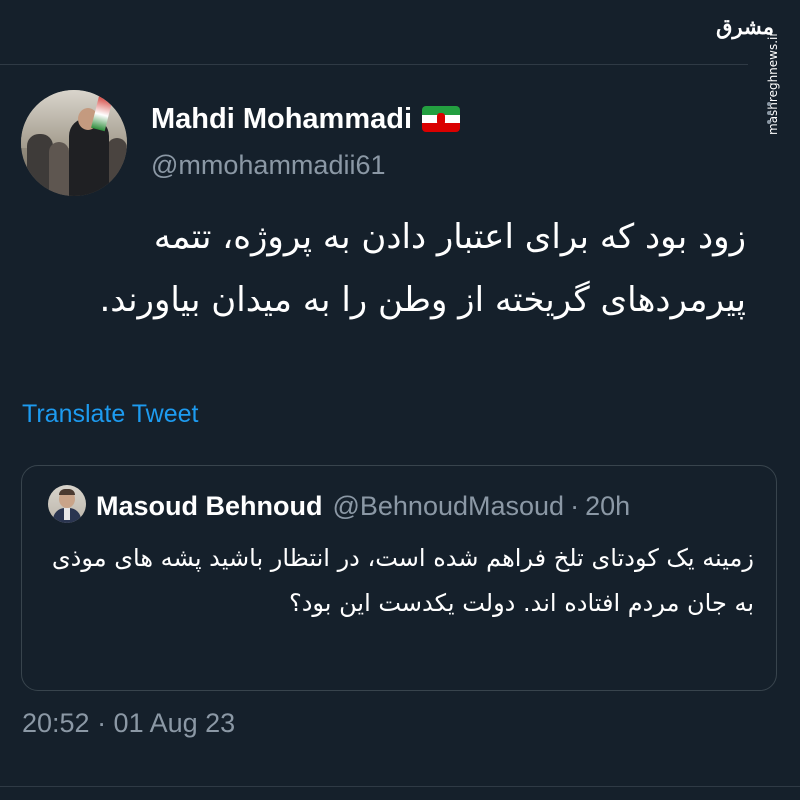 This screenshot has height=800, width=800. I want to click on iran-flag-icon, so click(441, 119).